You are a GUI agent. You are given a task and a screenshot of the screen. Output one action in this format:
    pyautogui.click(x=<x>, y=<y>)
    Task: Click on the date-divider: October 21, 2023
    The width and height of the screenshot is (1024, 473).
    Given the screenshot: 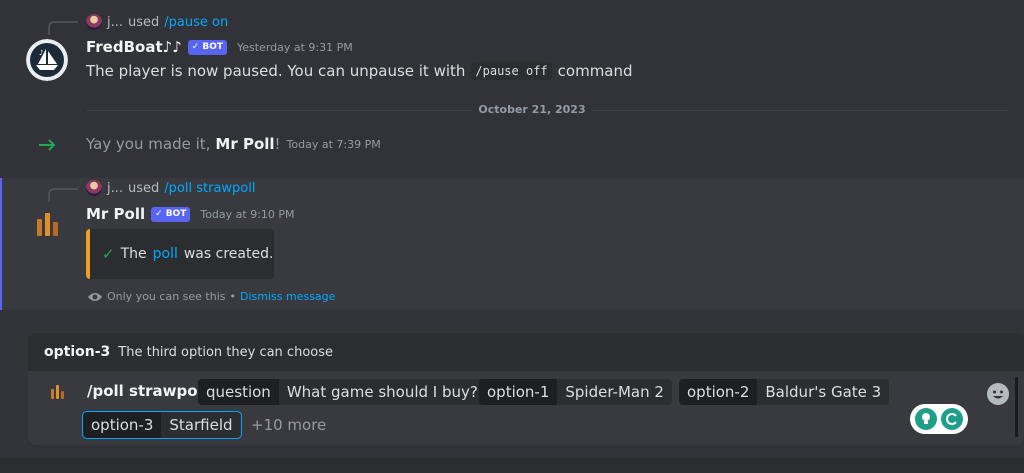 What is the action you would take?
    pyautogui.click(x=532, y=109)
    